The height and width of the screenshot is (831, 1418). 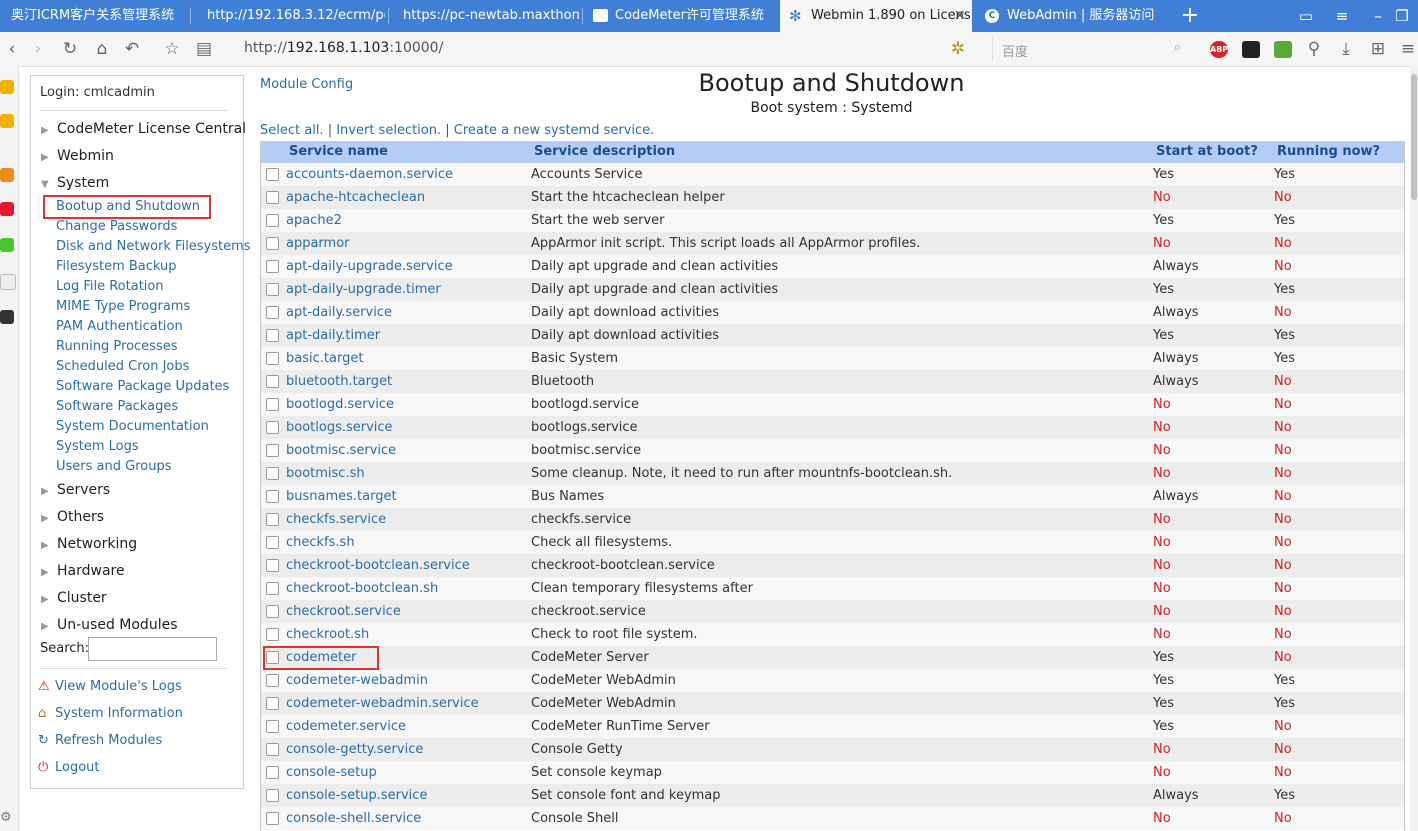 I want to click on adblock-icon: ABP, so click(x=1219, y=49).